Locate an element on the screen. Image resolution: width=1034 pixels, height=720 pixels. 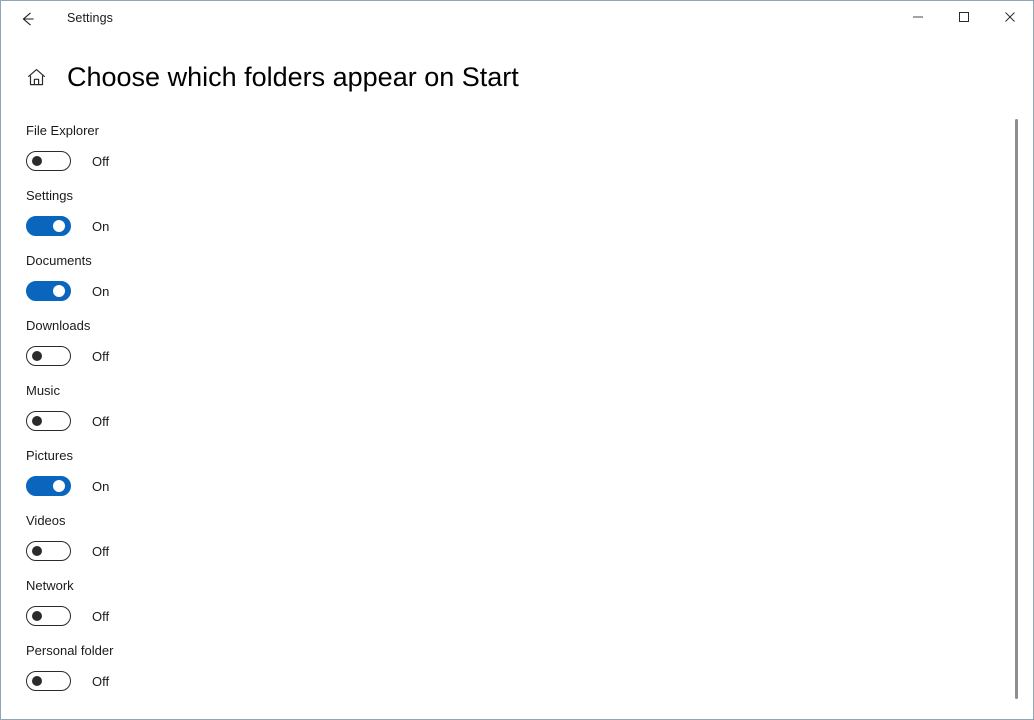
setting-label: Pictures is located at coordinates (49, 455).